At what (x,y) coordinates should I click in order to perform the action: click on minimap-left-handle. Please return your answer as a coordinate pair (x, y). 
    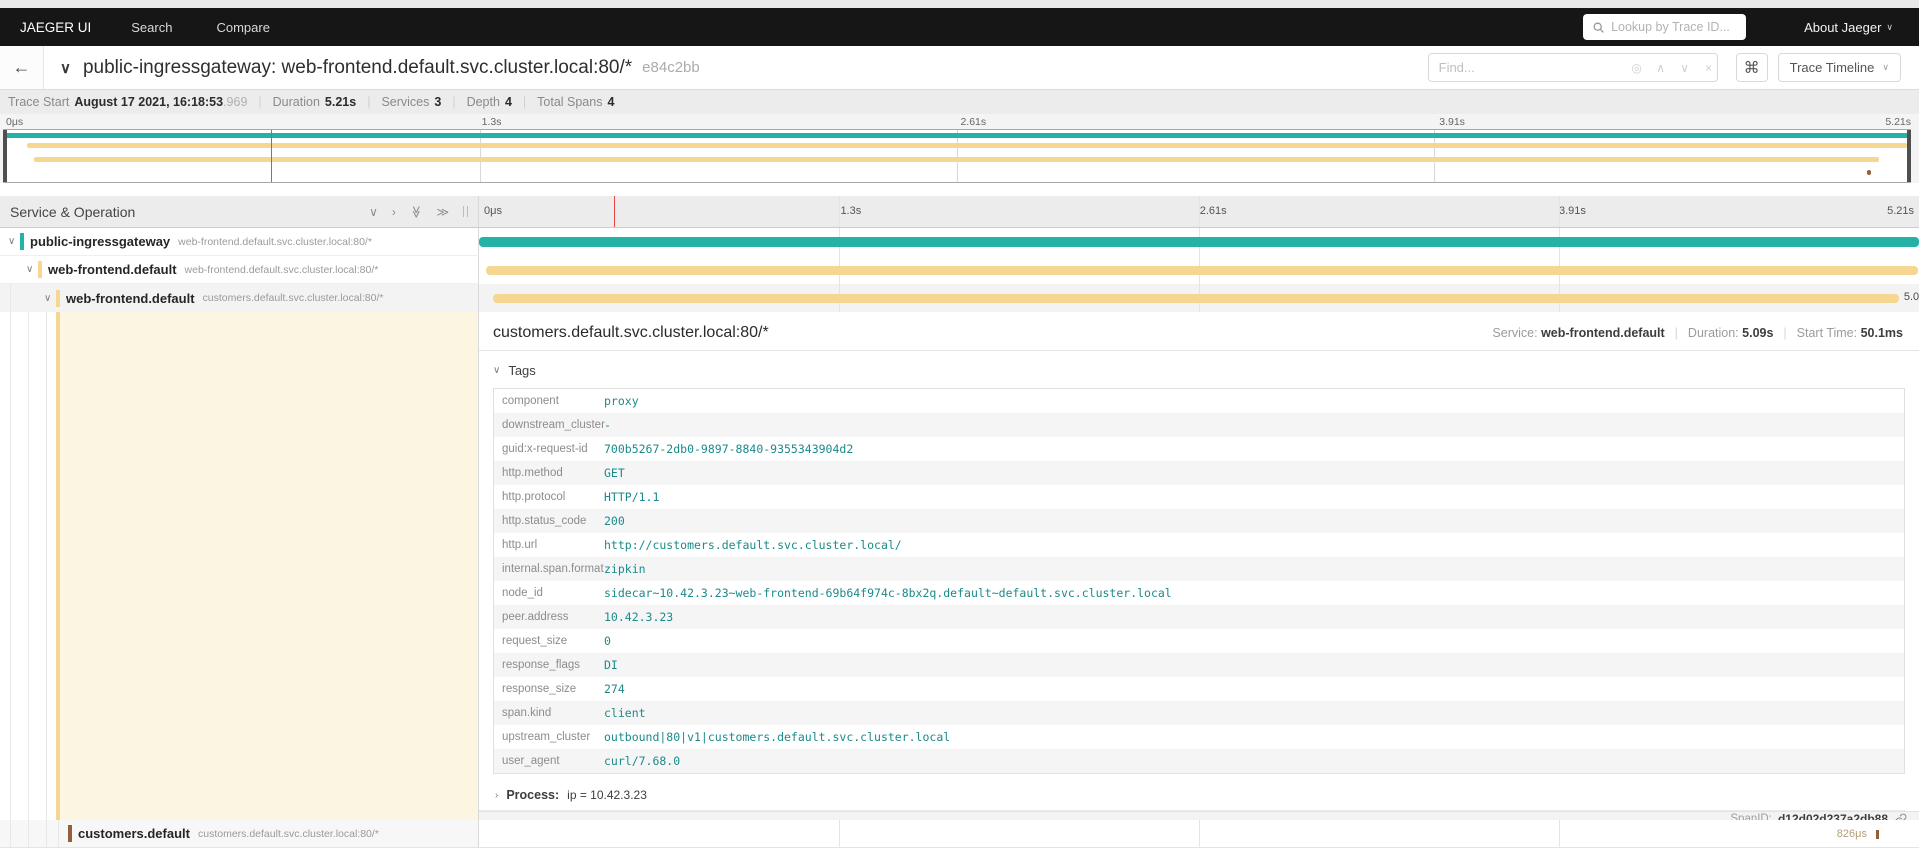
    Looking at the image, I should click on (5, 156).